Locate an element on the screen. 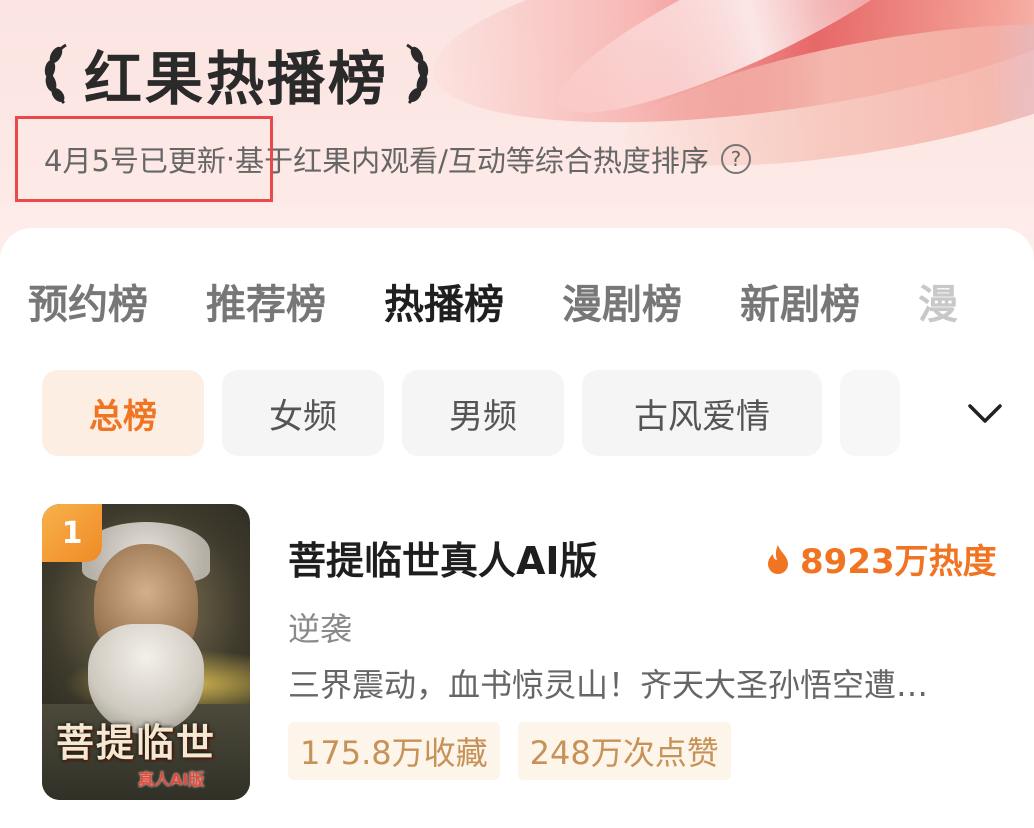  category-chips: 总榜 女频 男频 古风爱情 is located at coordinates (480, 413).